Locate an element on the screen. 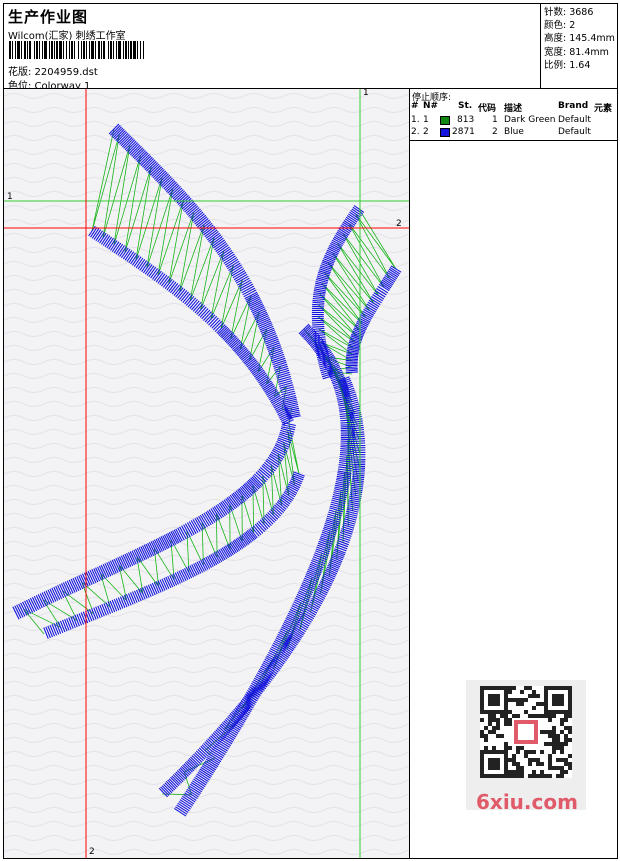 The image size is (620, 861). table-row: 2. 2 2871 2 Blue Default is located at coordinates (513, 133).